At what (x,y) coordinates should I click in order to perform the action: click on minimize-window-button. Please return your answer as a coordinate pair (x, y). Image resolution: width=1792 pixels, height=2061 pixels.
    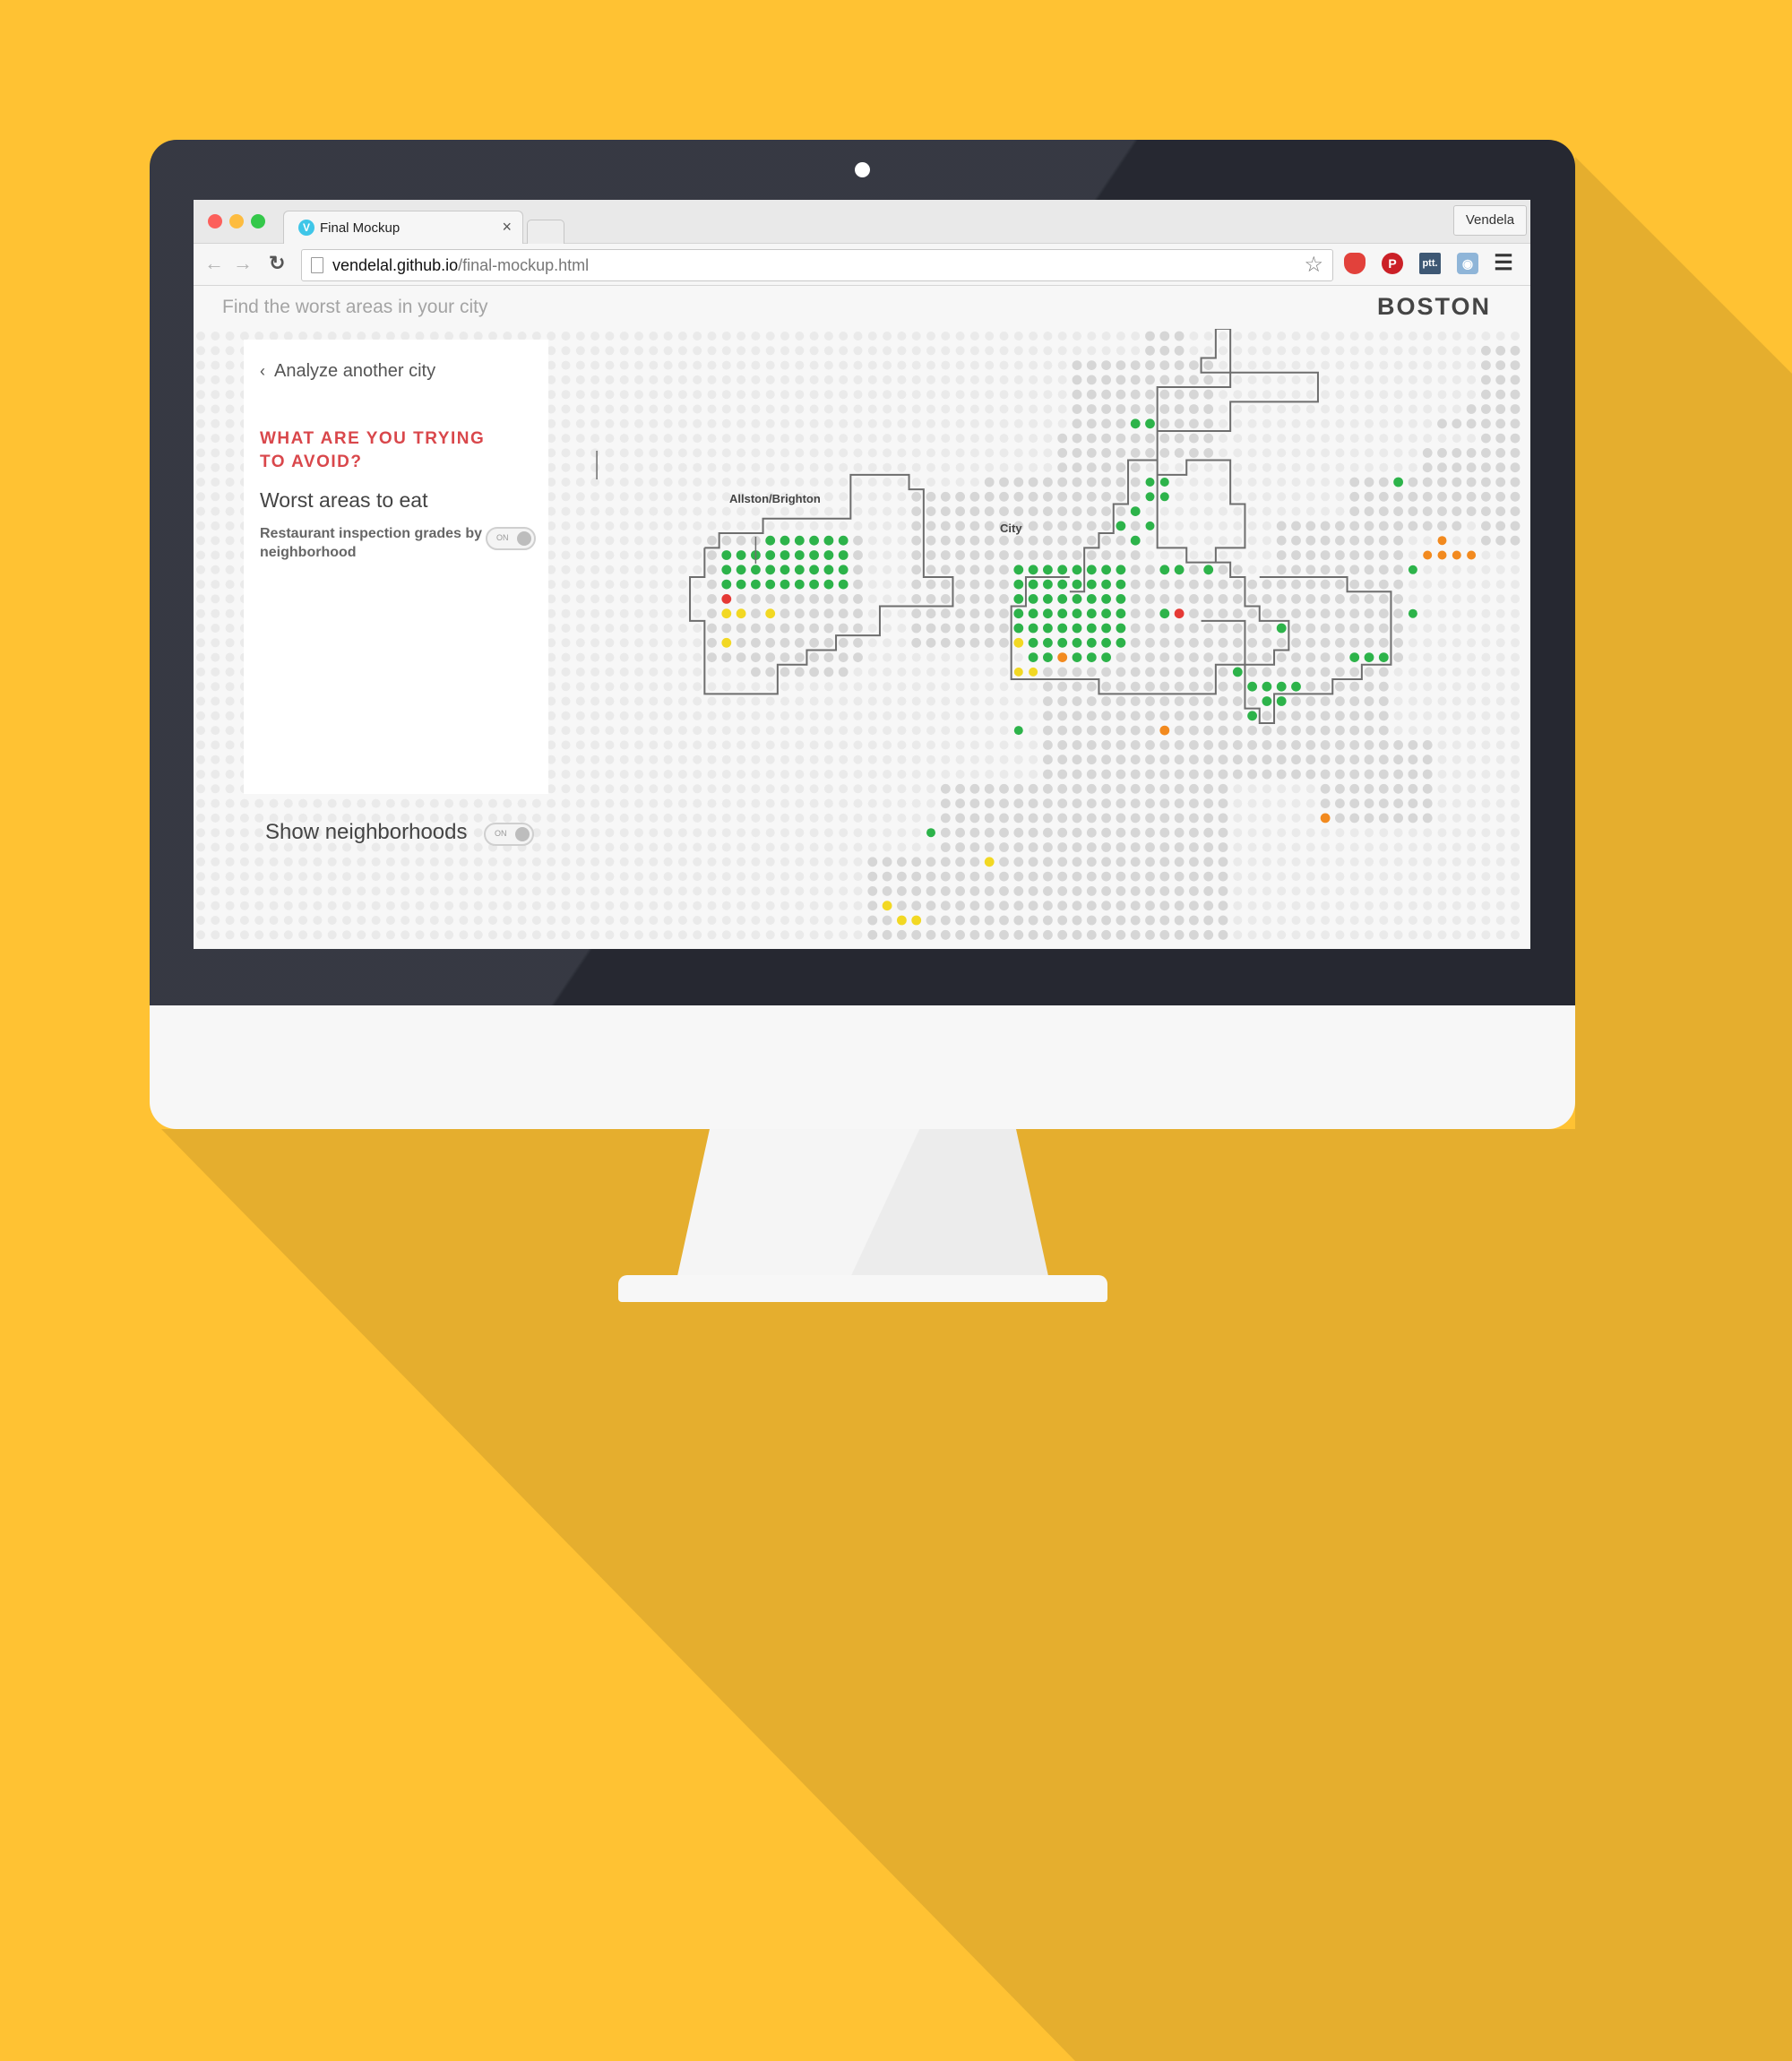
    Looking at the image, I should click on (237, 221).